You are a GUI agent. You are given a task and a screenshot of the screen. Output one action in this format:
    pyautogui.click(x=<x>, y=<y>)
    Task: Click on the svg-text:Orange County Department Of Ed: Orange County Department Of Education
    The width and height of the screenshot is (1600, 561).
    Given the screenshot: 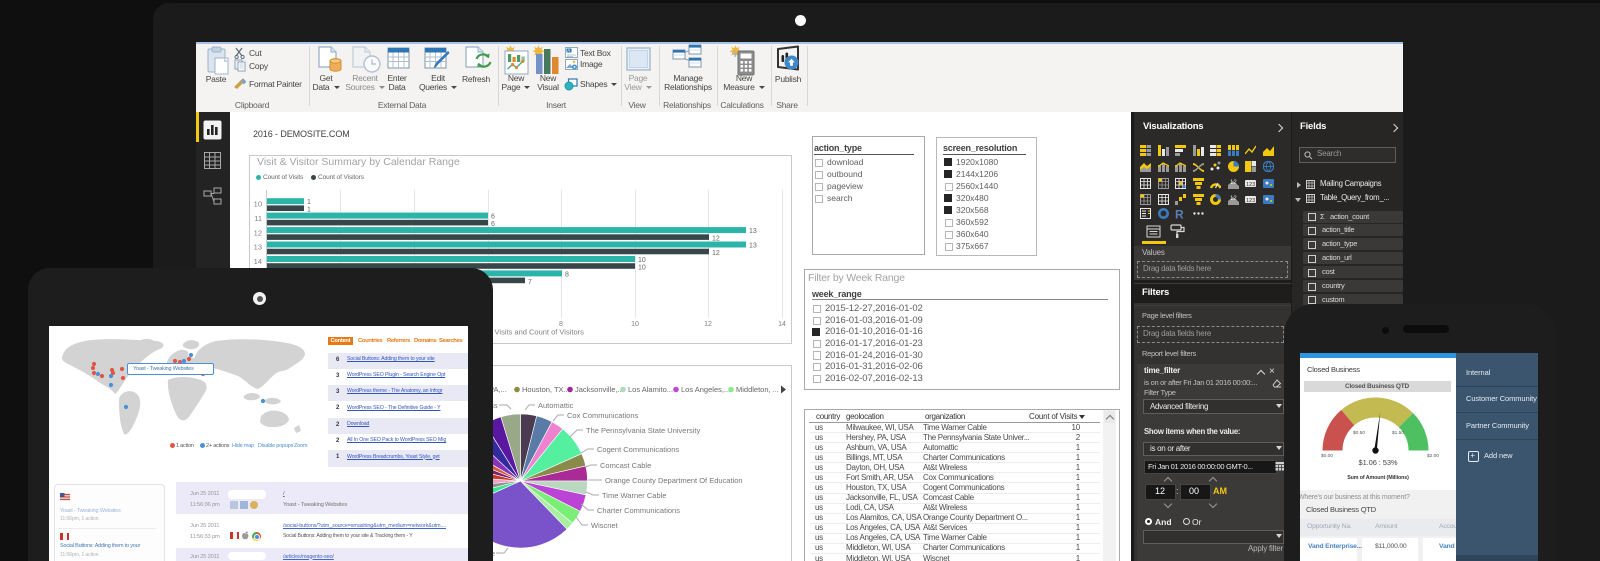 What is the action you would take?
    pyautogui.click(x=674, y=480)
    